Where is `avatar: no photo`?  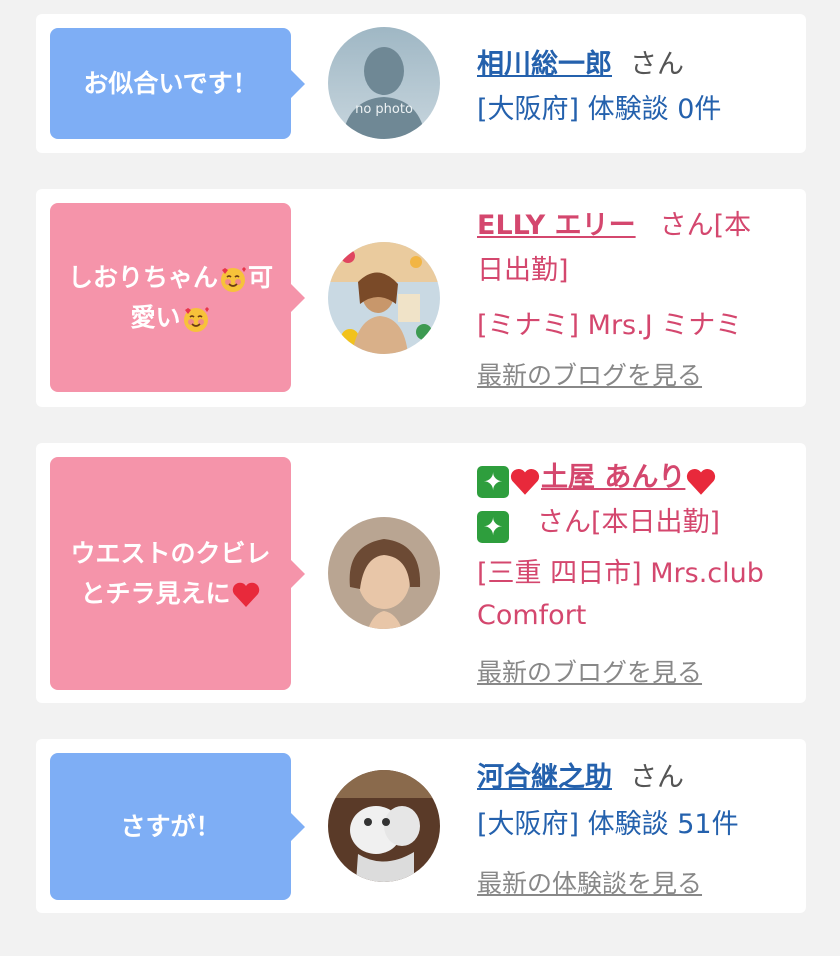 avatar: no photo is located at coordinates (384, 83).